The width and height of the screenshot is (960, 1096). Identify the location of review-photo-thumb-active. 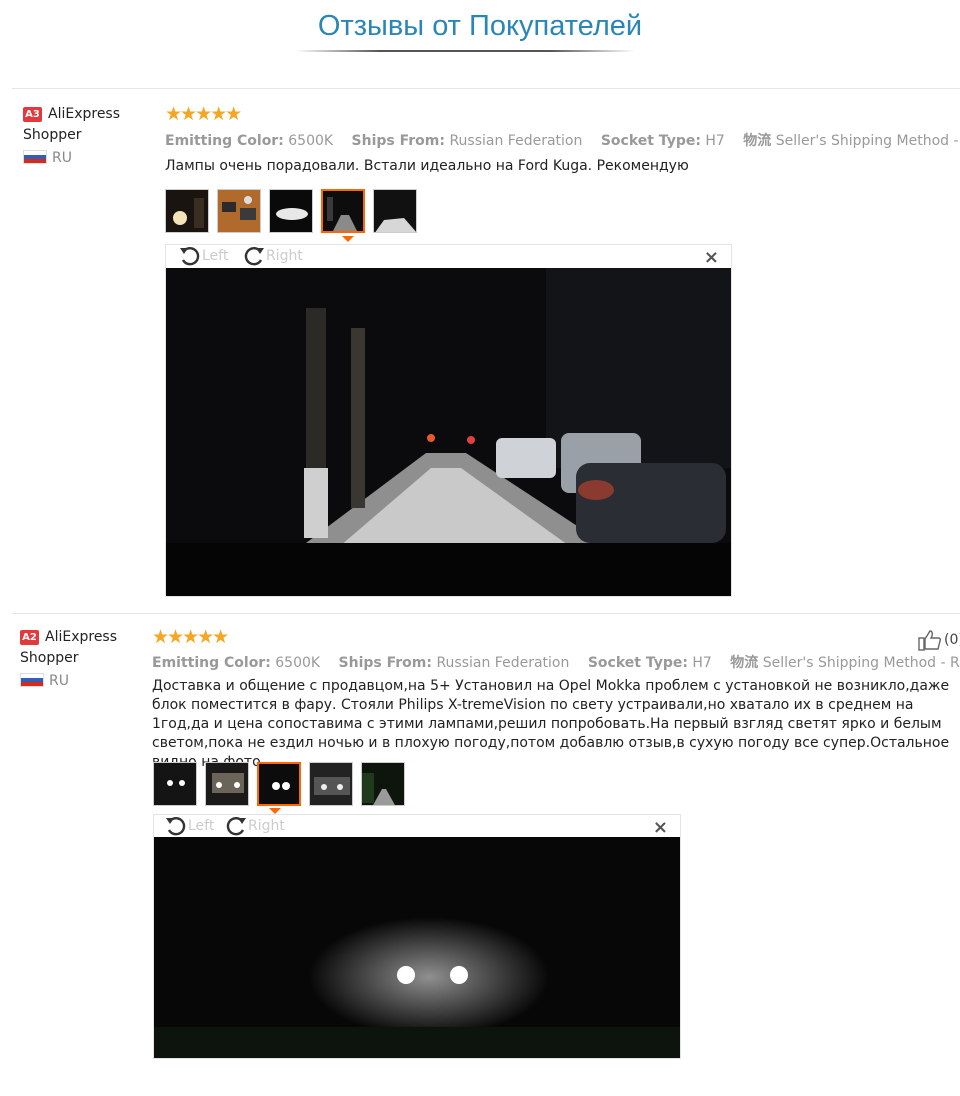
(279, 784).